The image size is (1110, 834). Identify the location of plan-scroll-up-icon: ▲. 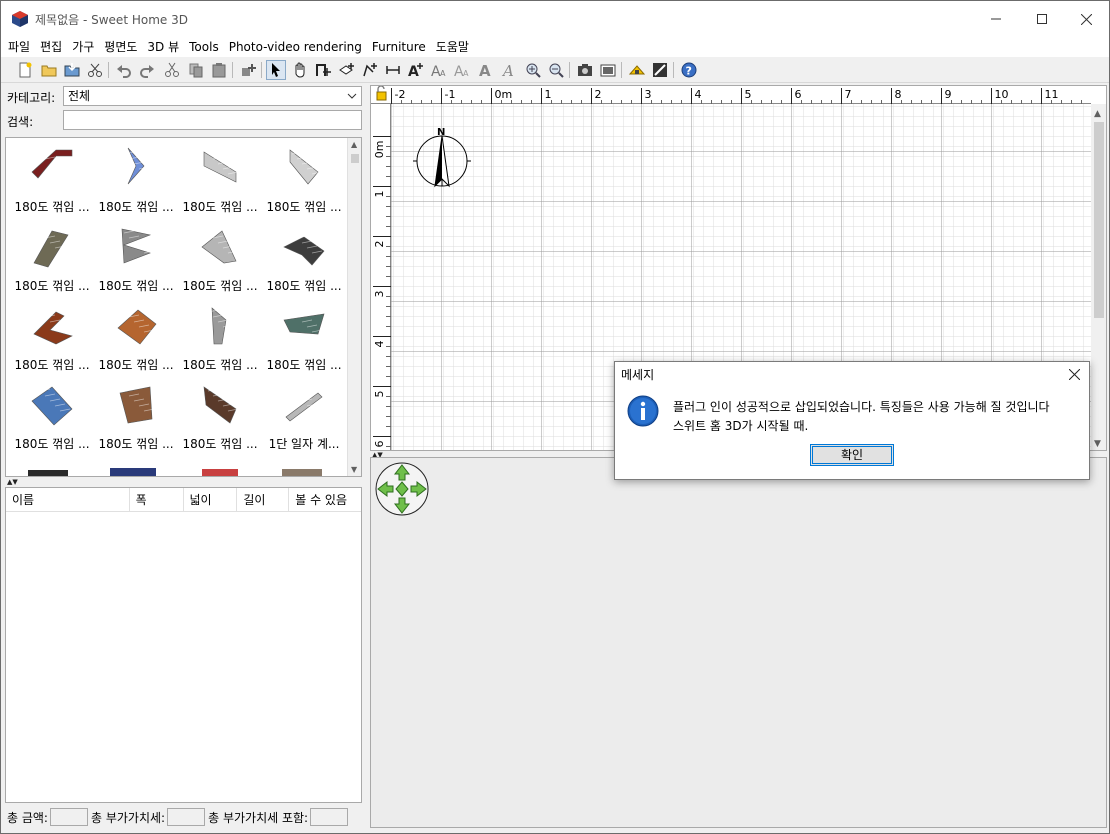
(1097, 114).